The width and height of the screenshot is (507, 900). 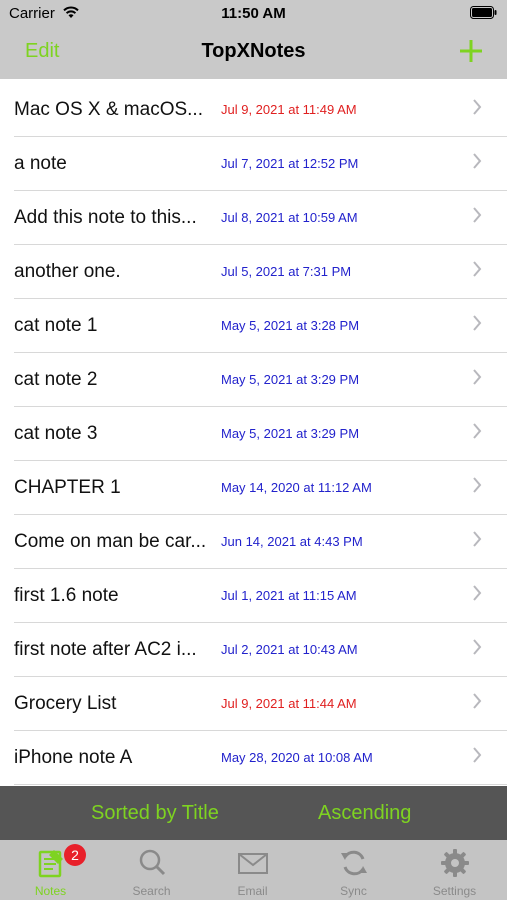 I want to click on note-date: May 28, 2020 at 10:08 AM, so click(x=297, y=757).